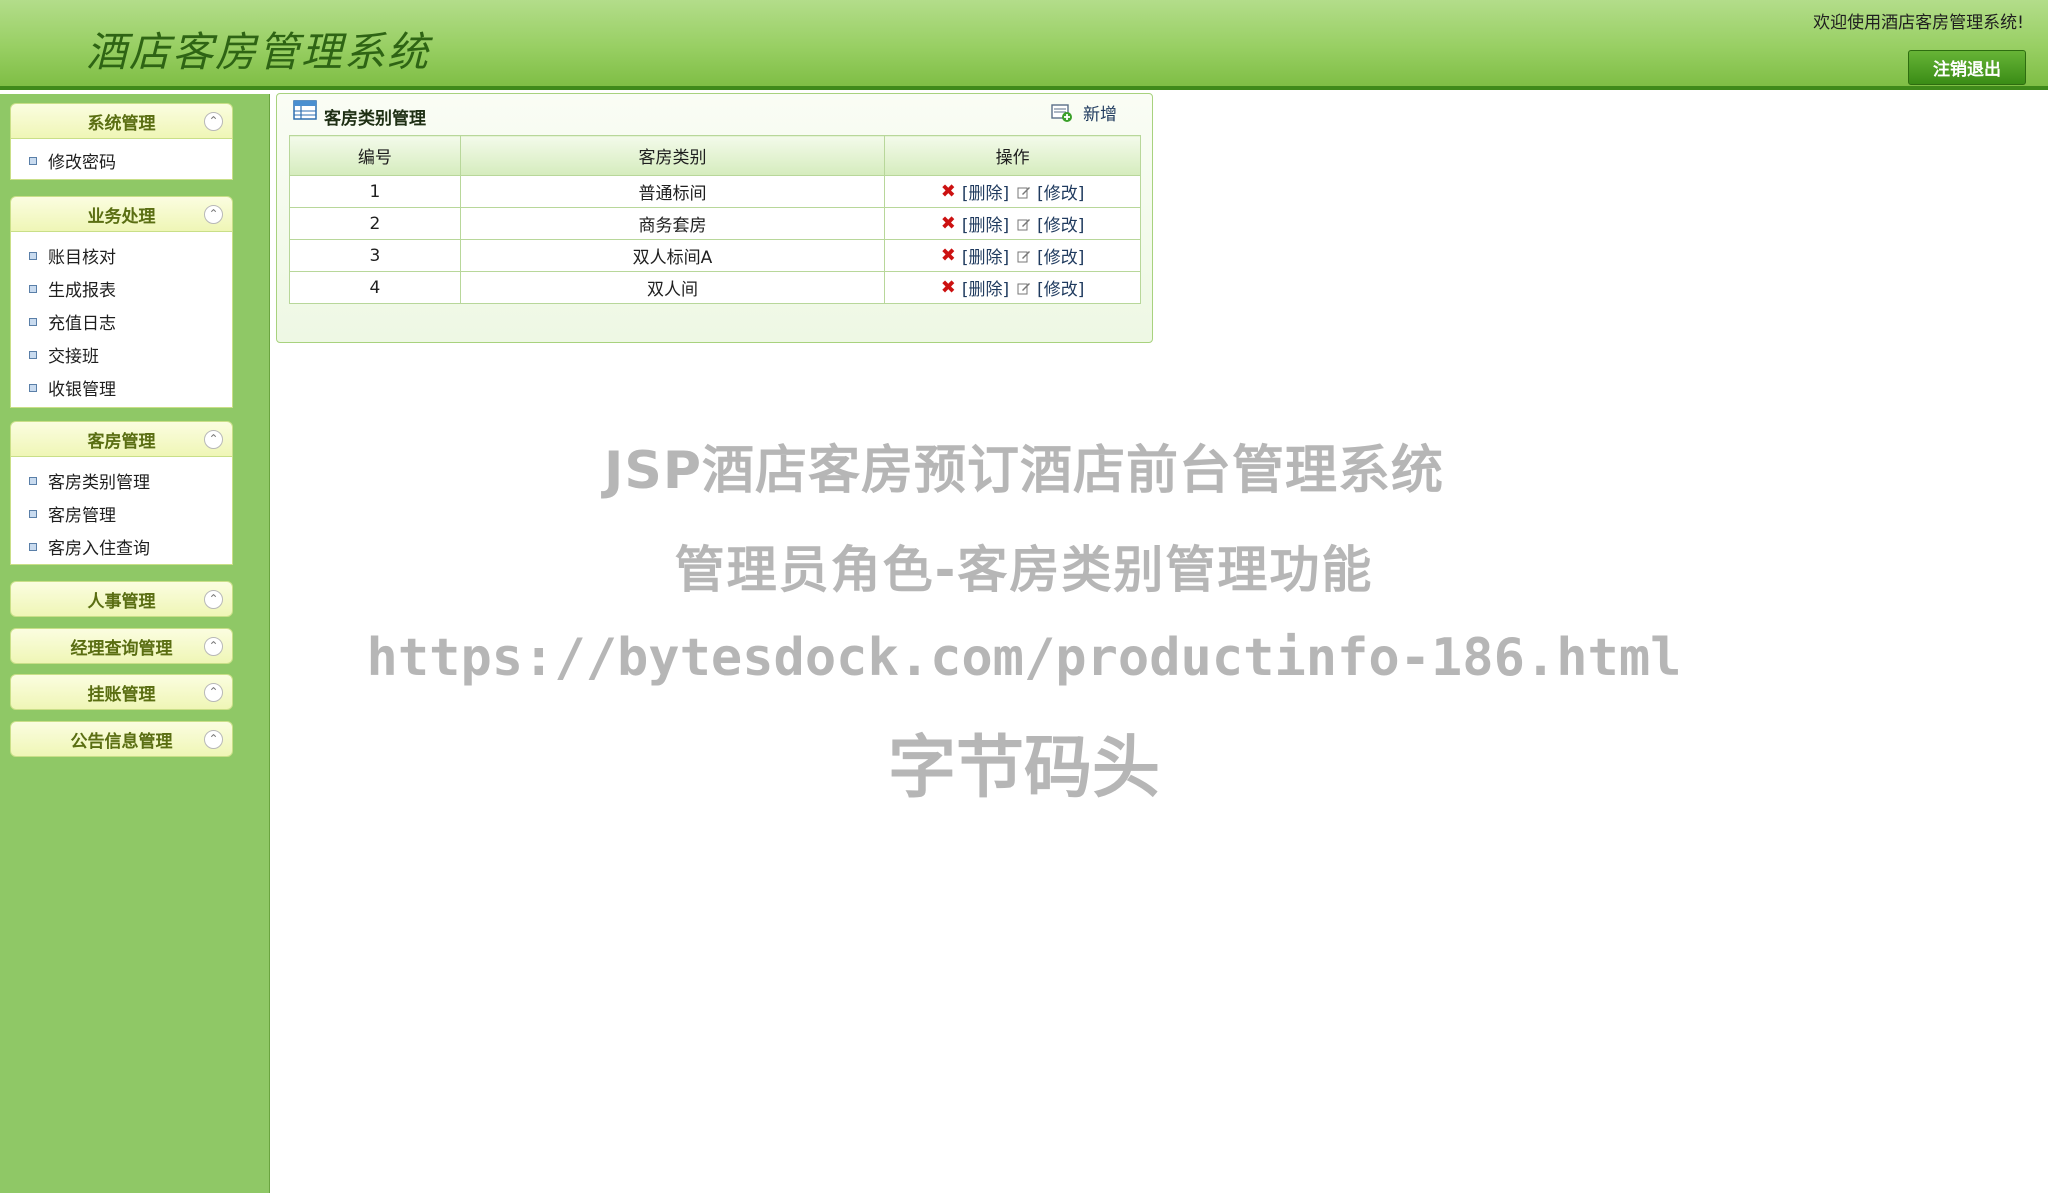 The width and height of the screenshot is (2048, 1193). Describe the element at coordinates (375, 255) in the screenshot. I see `cell-id: 3` at that location.